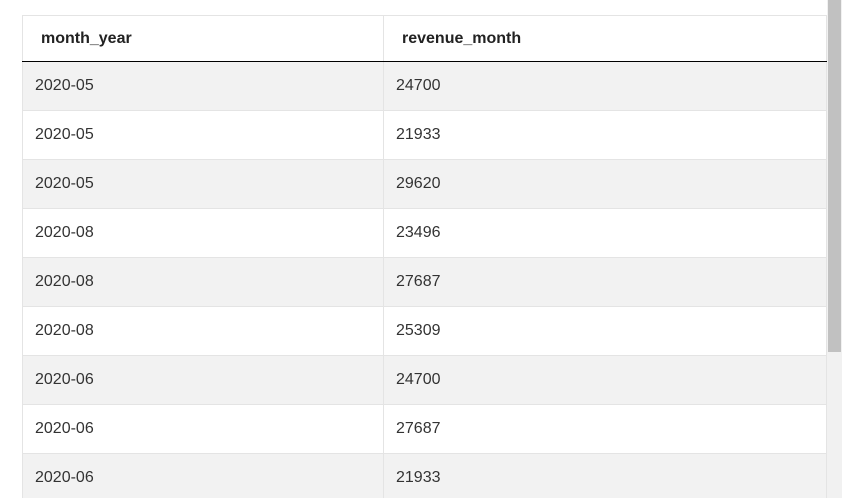 The image size is (862, 498). I want to click on cell-revenue-month: 23496, so click(605, 233).